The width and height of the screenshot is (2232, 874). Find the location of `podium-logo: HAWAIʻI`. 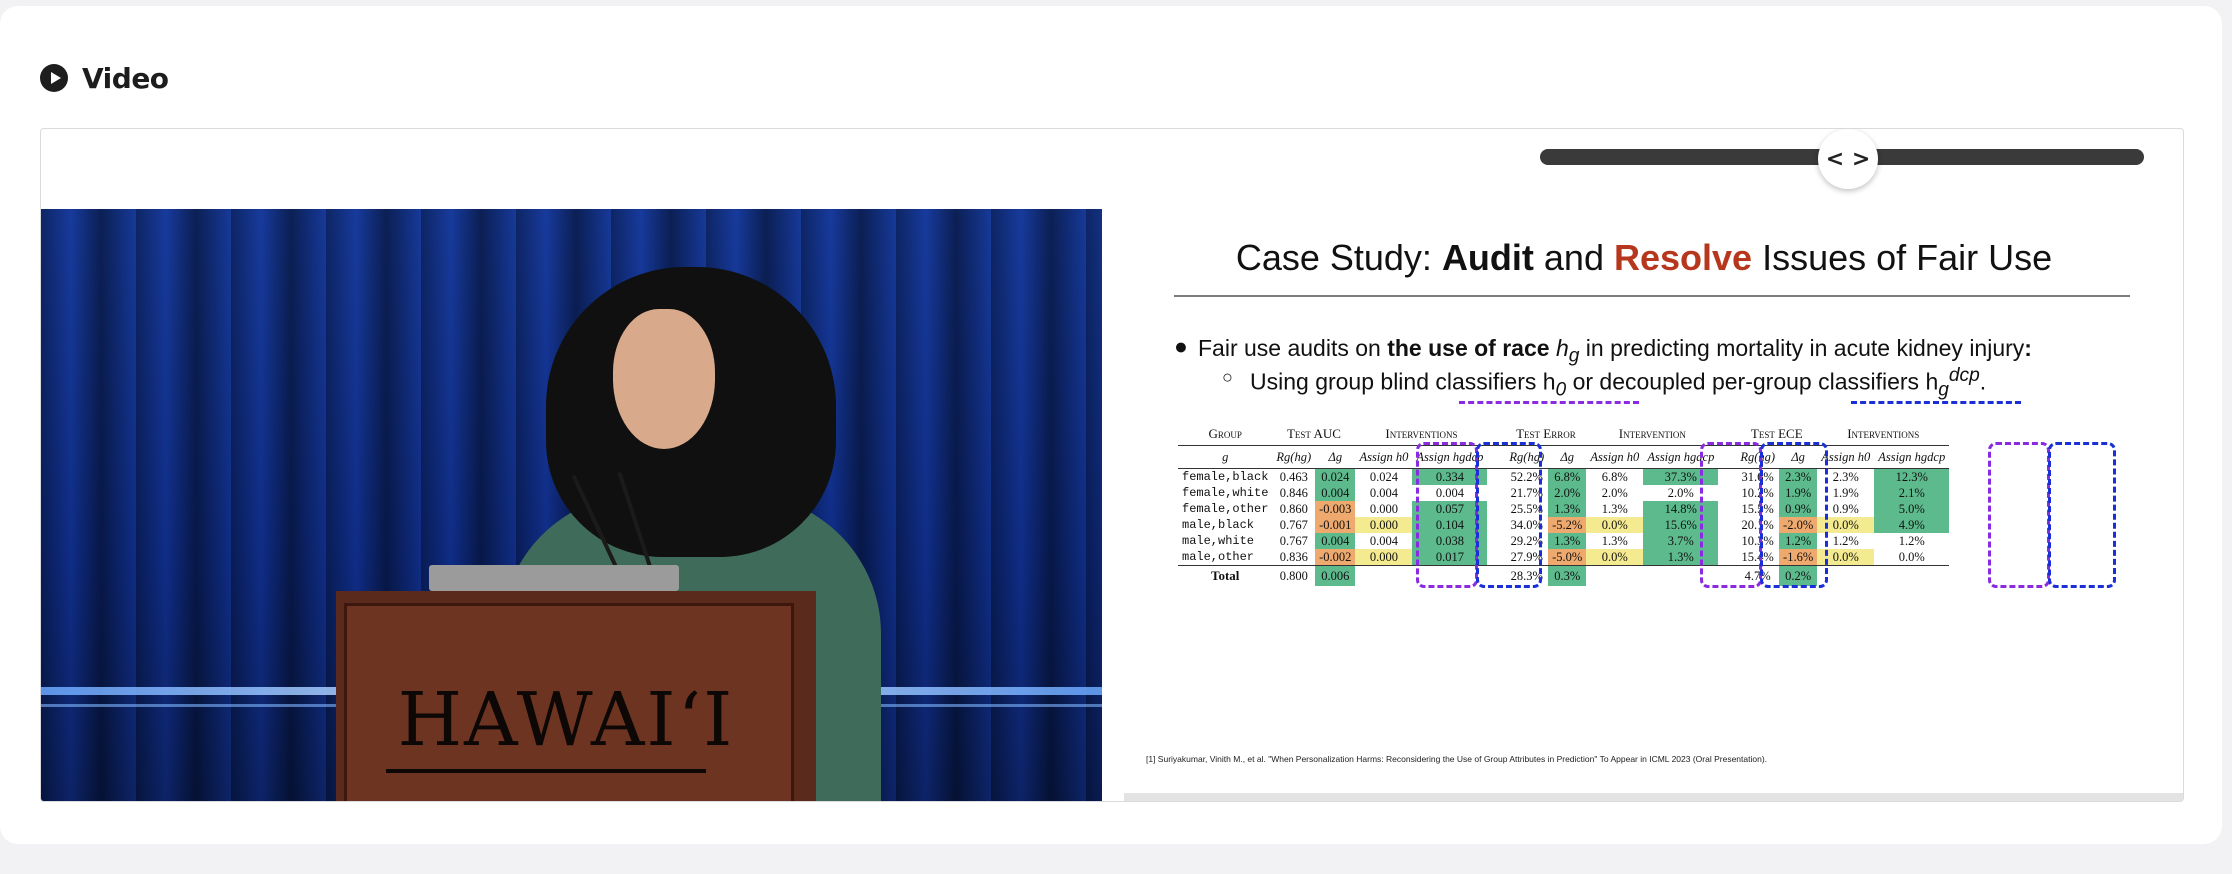

podium-logo: HAWAIʻI is located at coordinates (566, 720).